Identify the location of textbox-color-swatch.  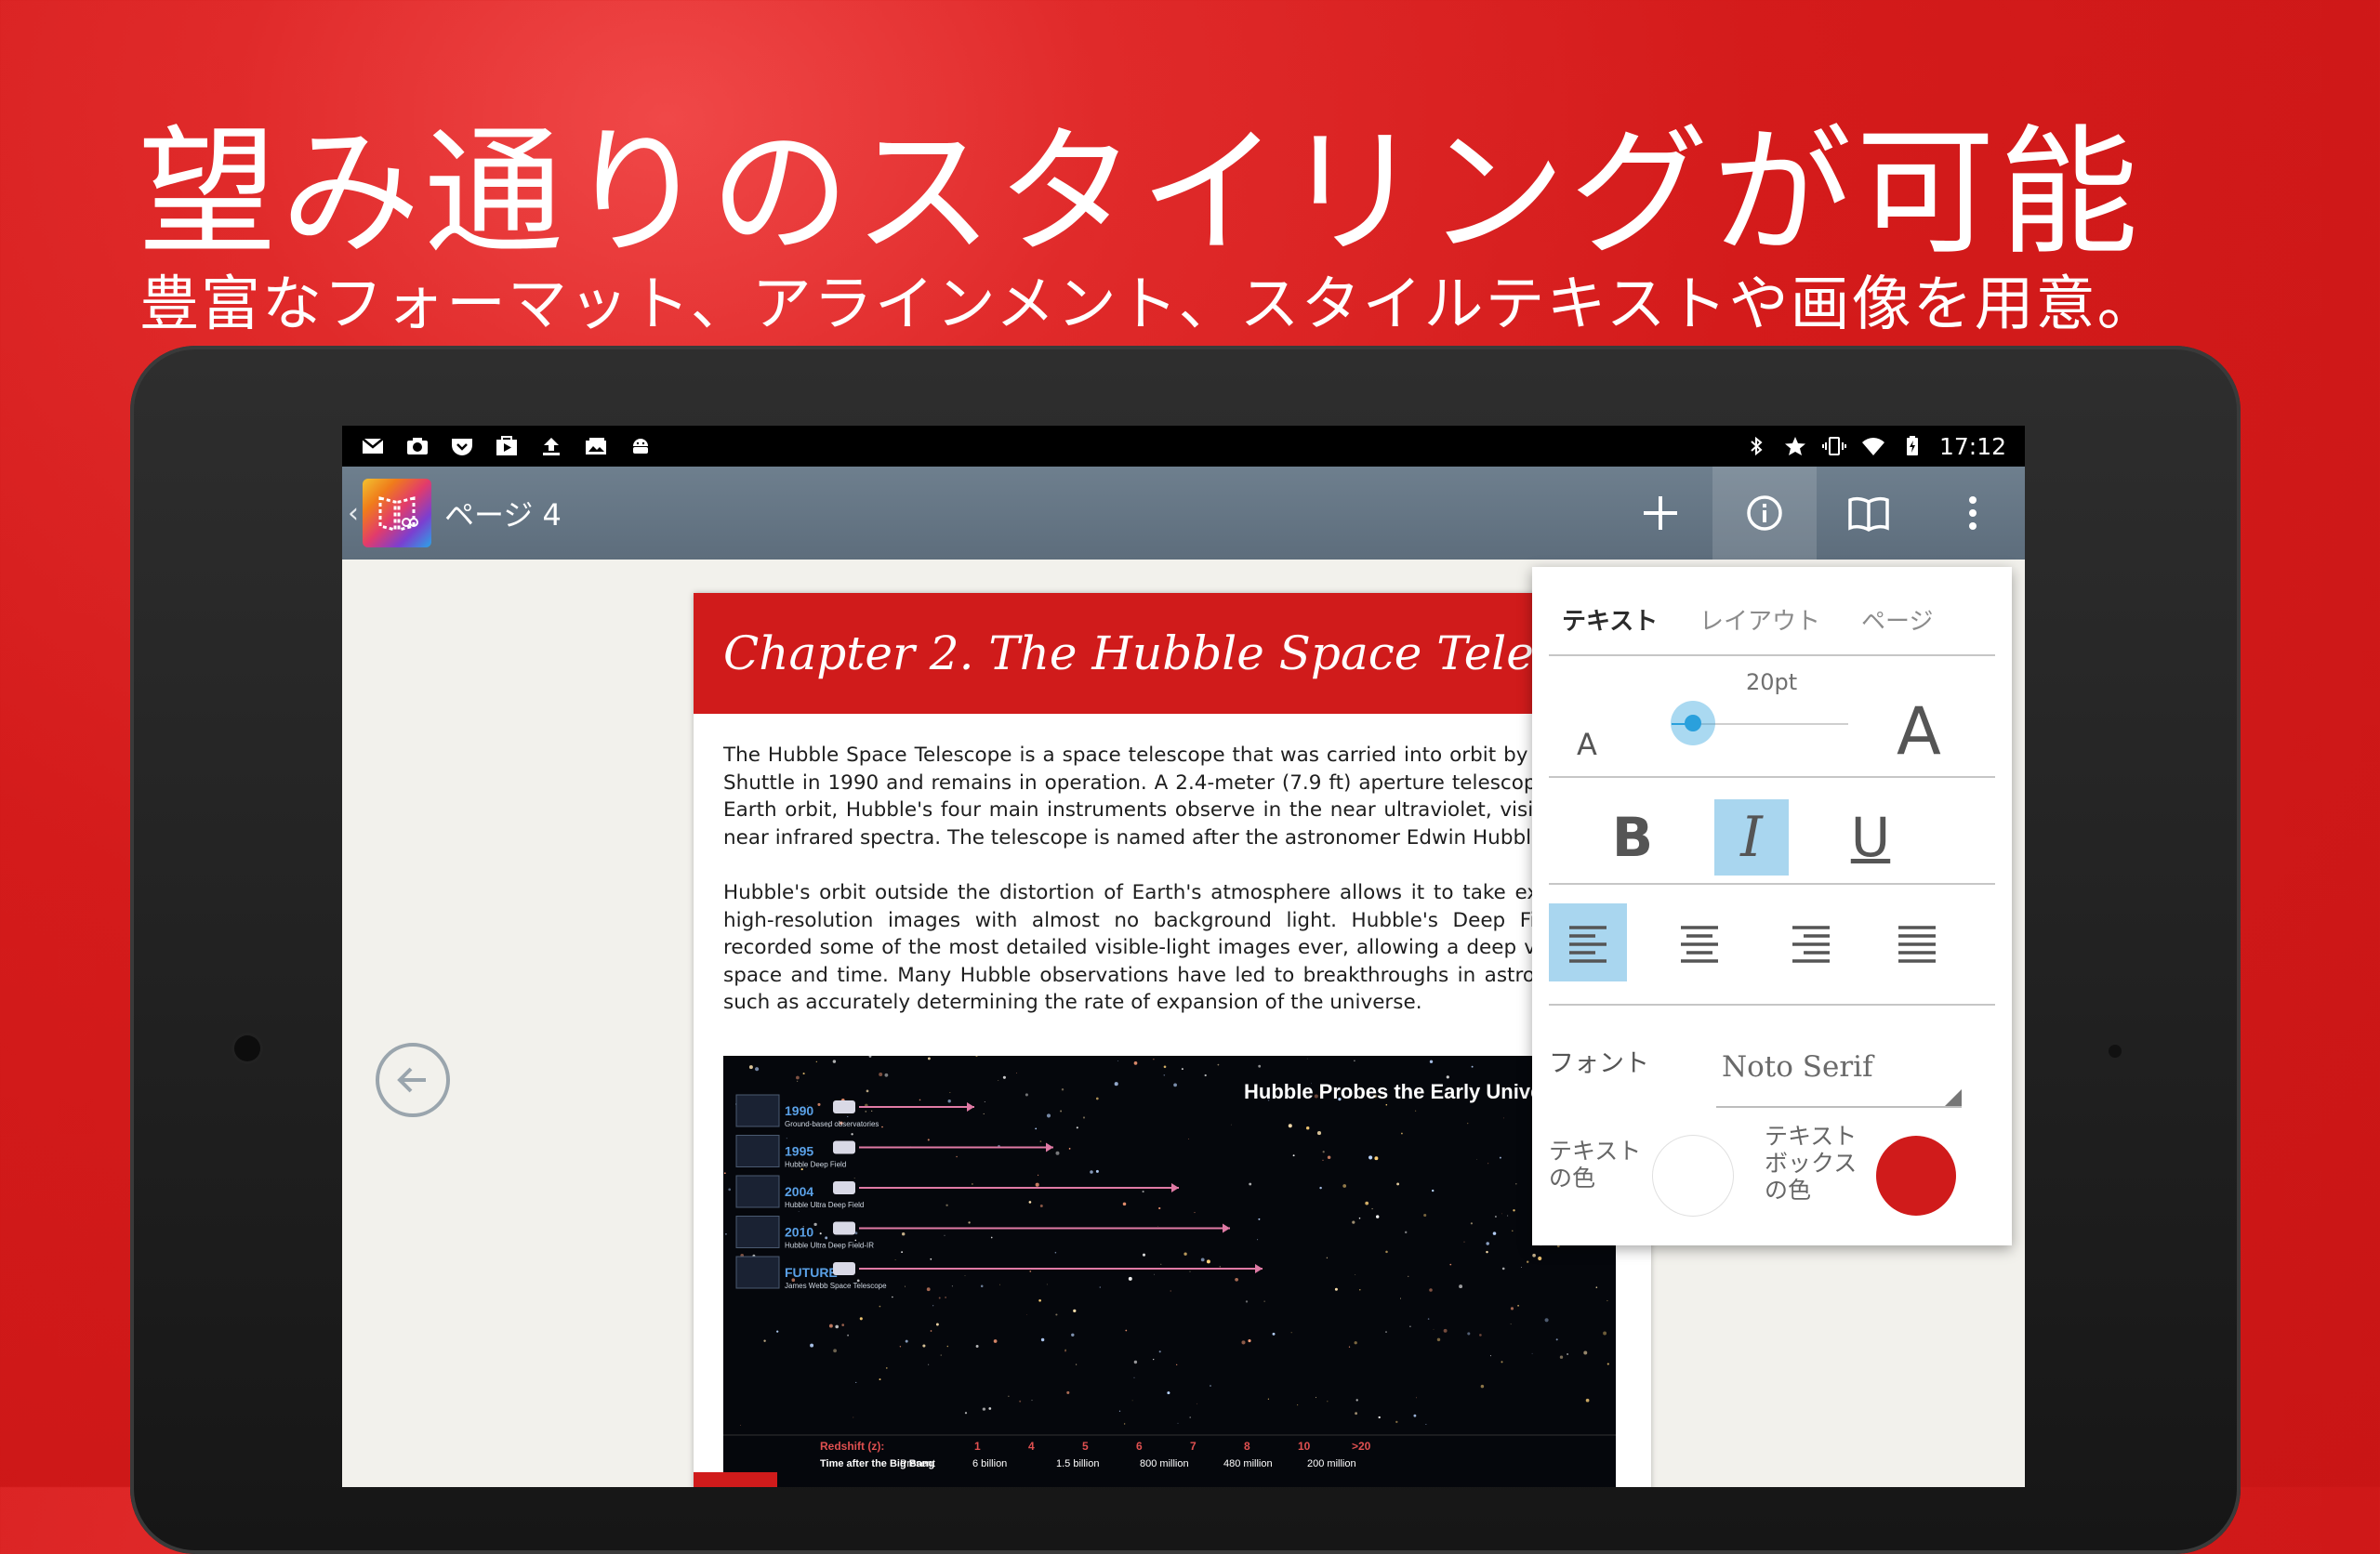
(1916, 1176).